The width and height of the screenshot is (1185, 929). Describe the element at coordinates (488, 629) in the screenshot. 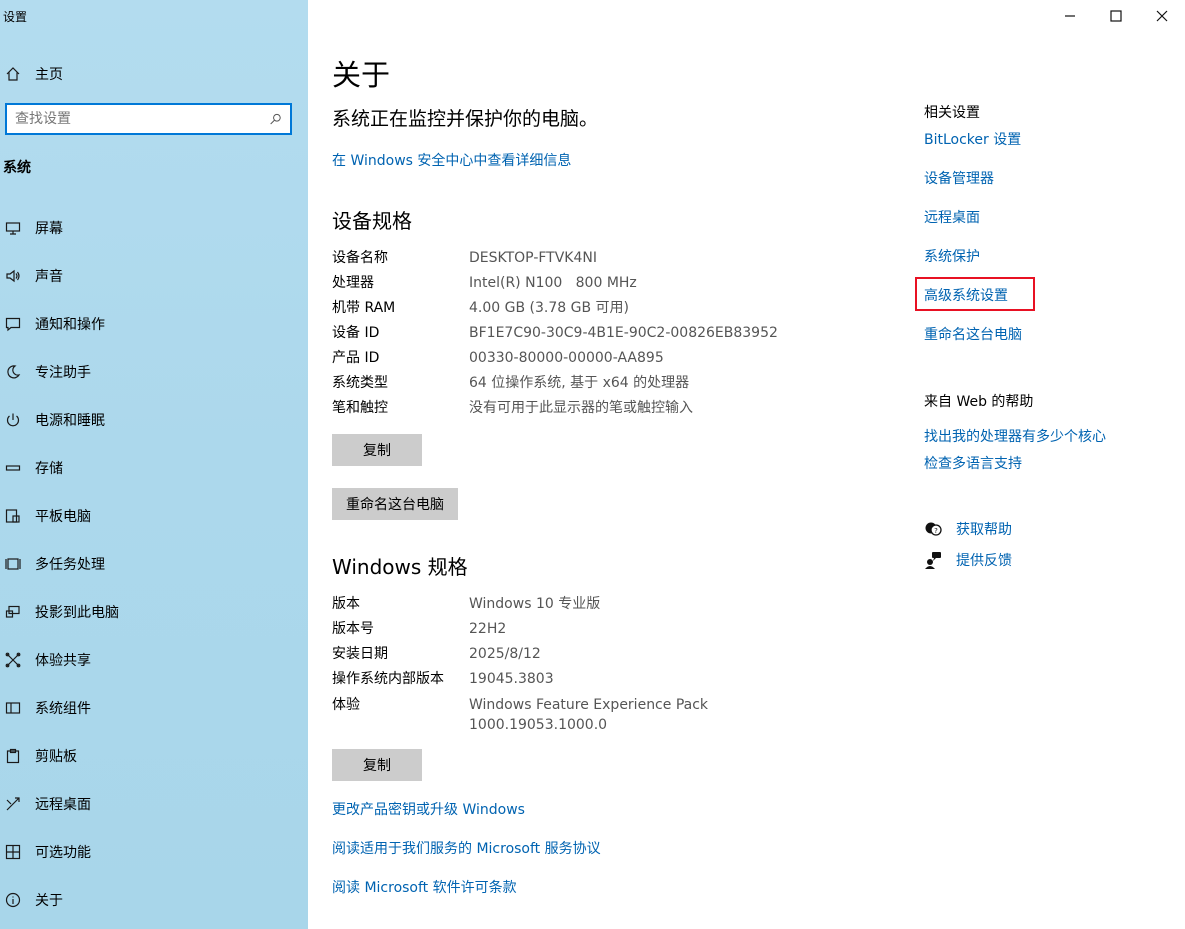

I see `spec-value: 22H2` at that location.